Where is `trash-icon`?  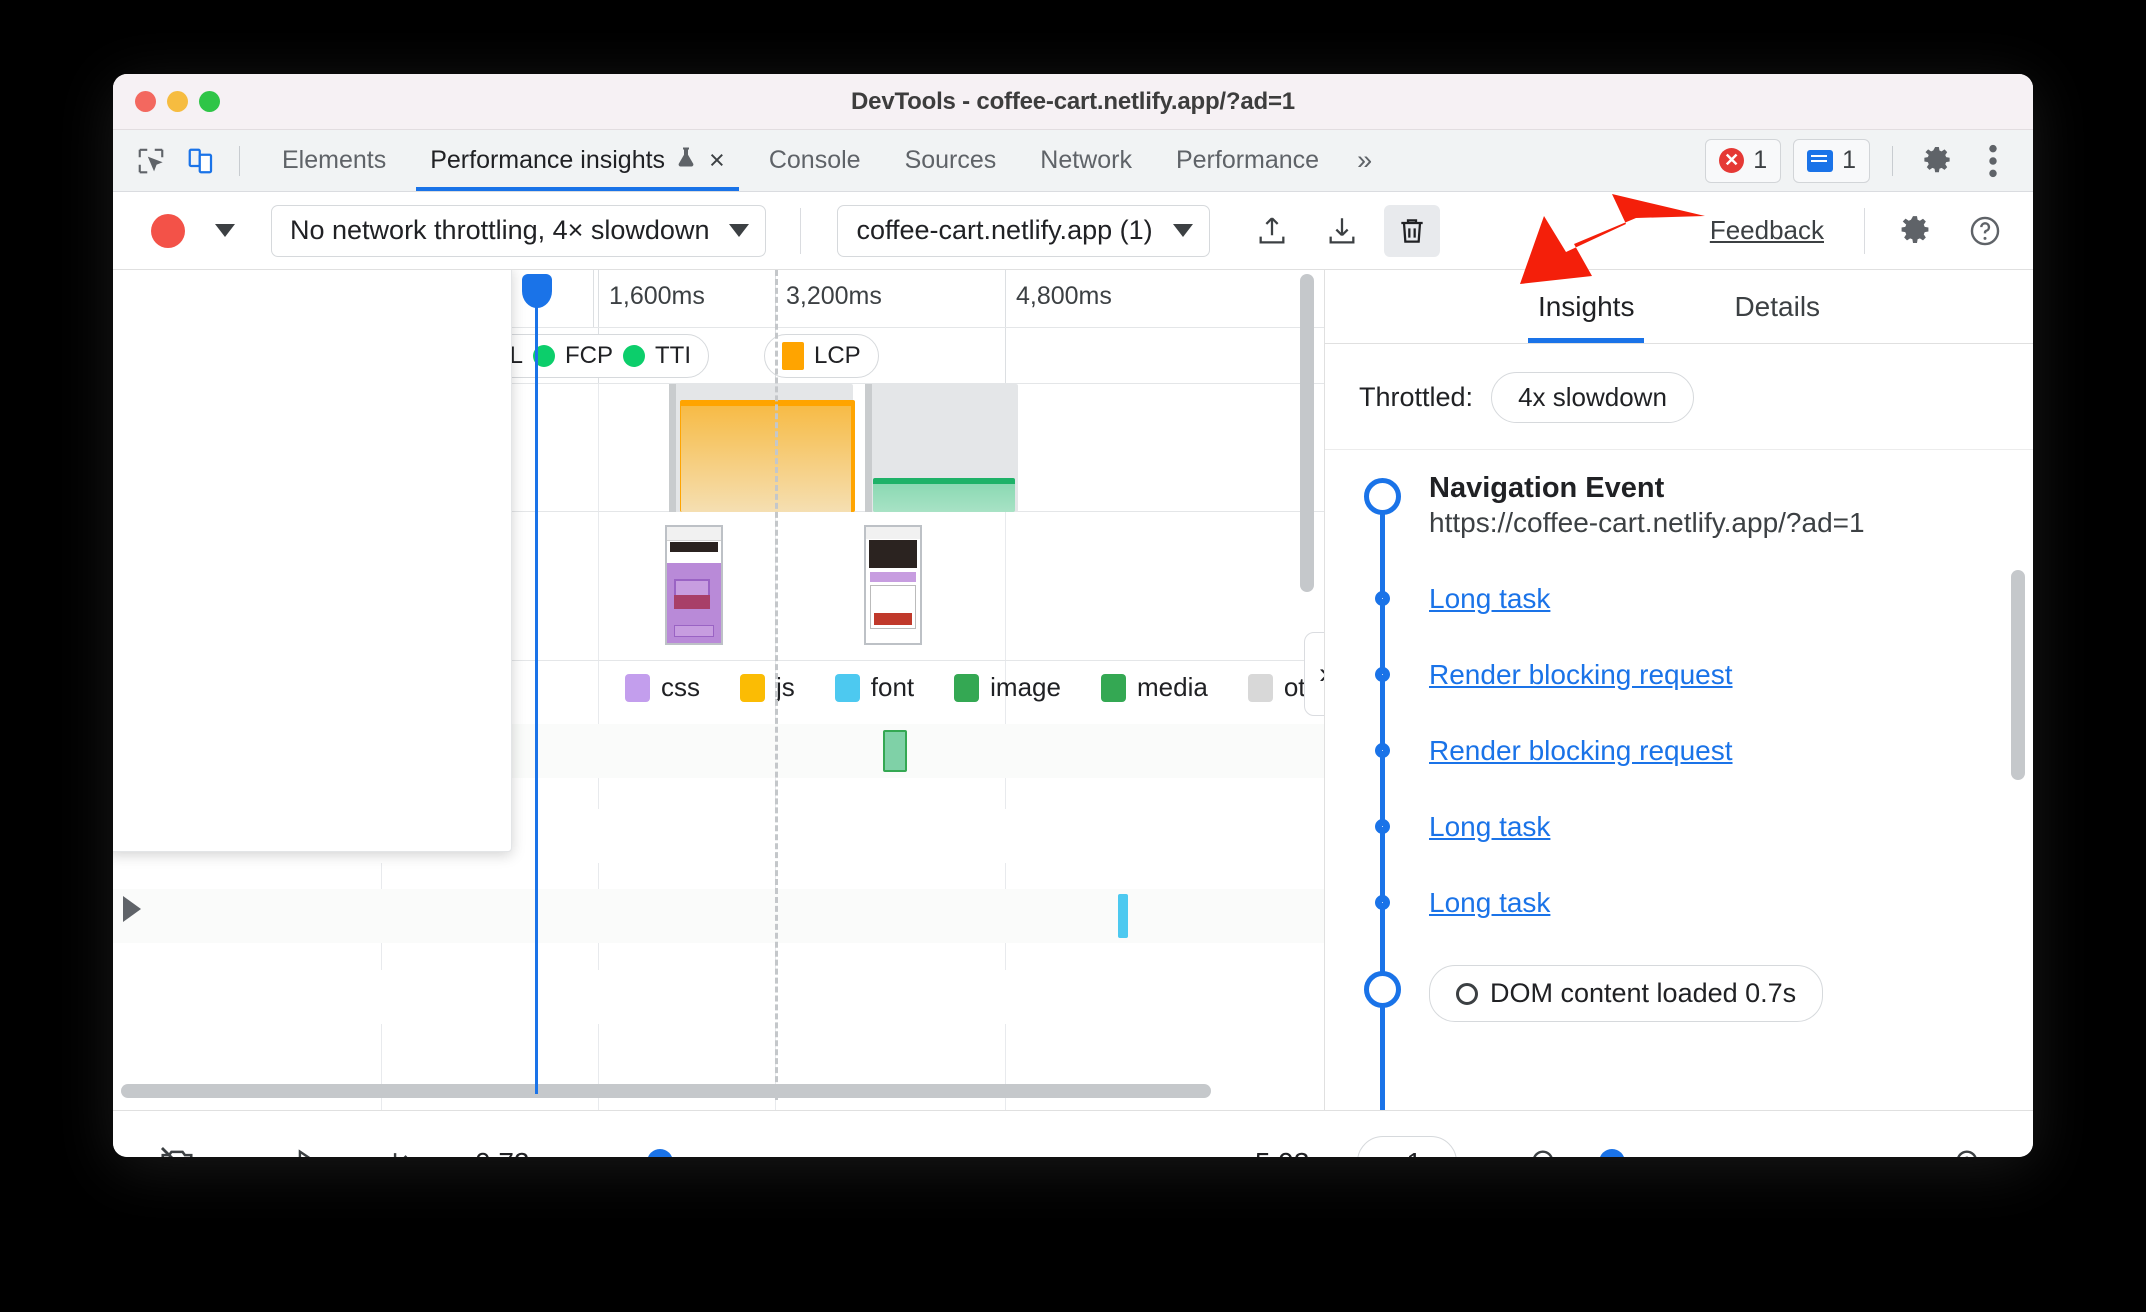 trash-icon is located at coordinates (1411, 230).